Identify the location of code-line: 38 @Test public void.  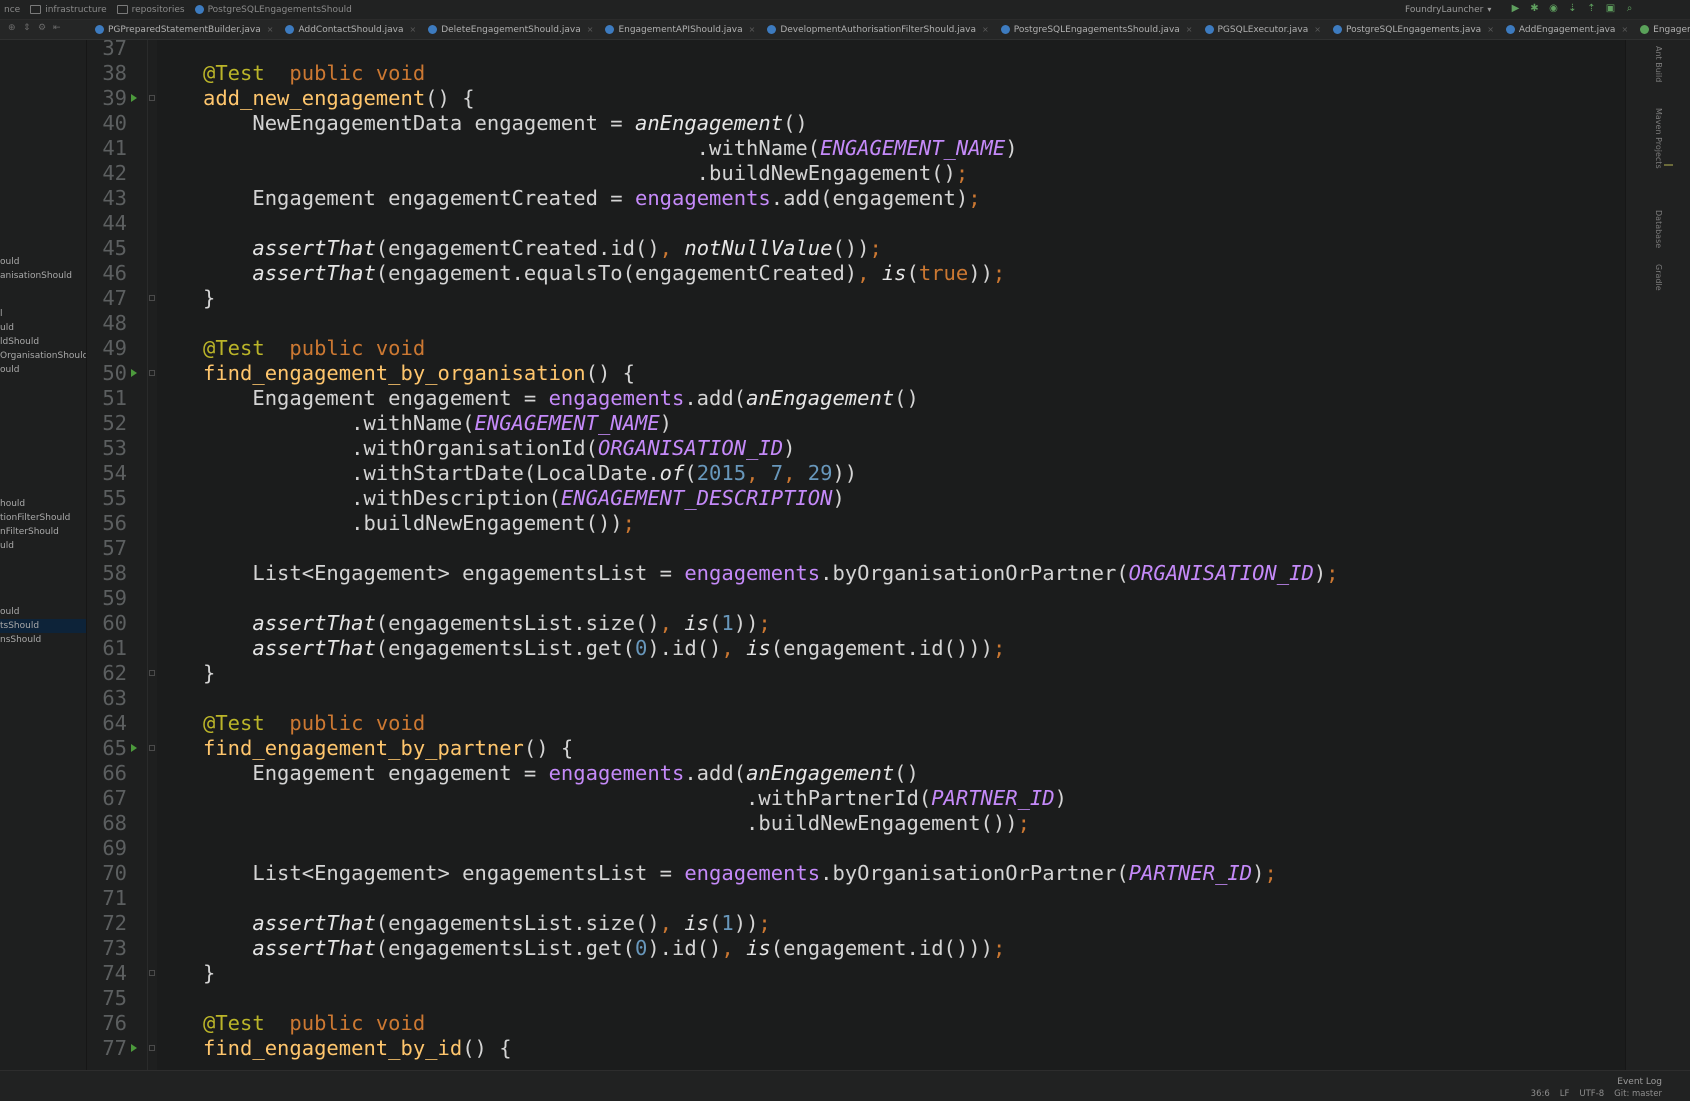
(856, 73).